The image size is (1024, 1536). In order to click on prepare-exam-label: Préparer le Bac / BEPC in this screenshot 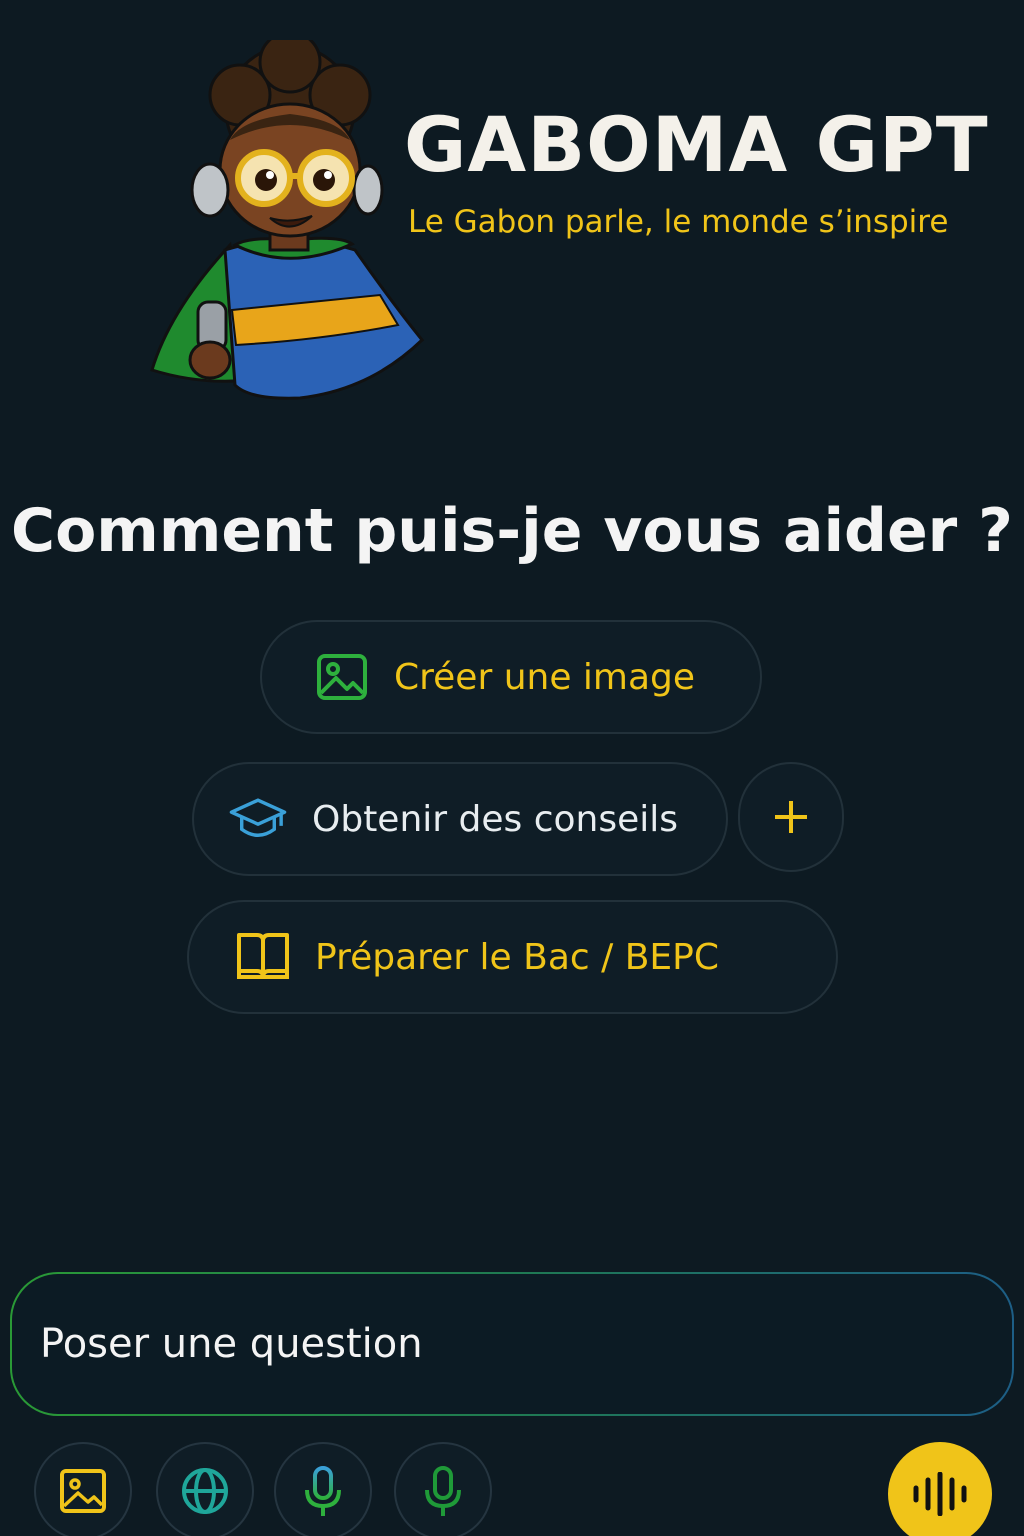, I will do `click(517, 957)`.